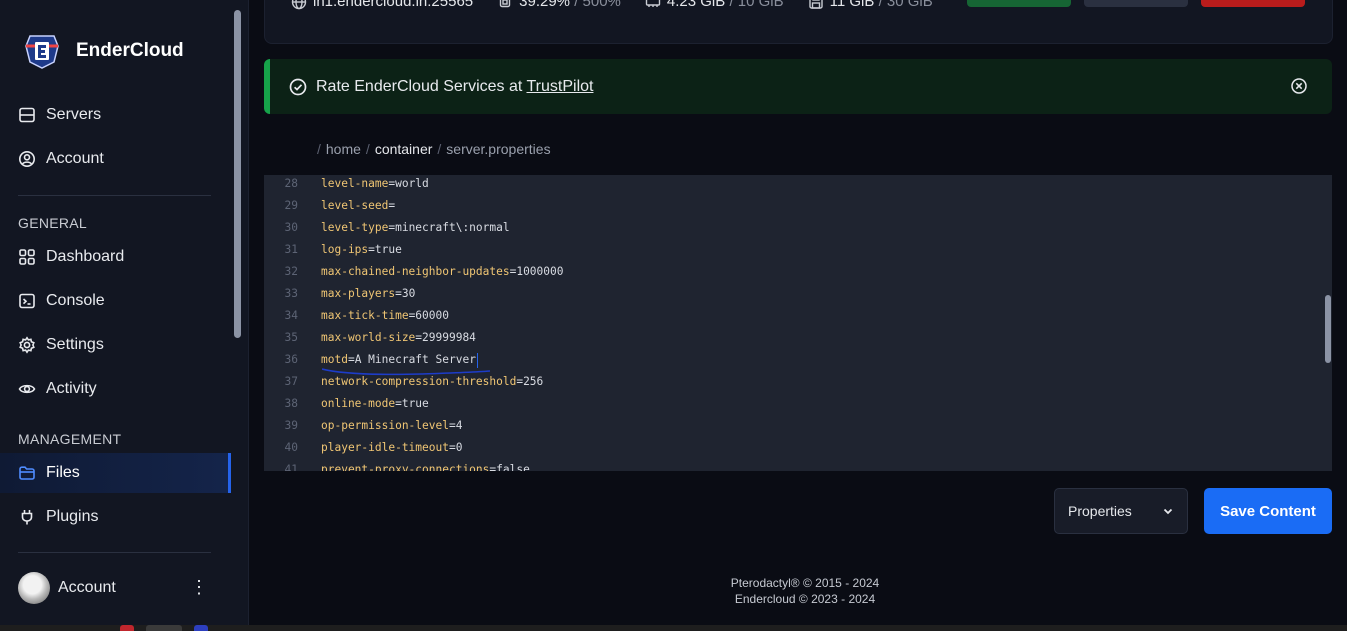 The image size is (1347, 631). What do you see at coordinates (536, 271) in the screenshot?
I see `property-value: =1000000` at bounding box center [536, 271].